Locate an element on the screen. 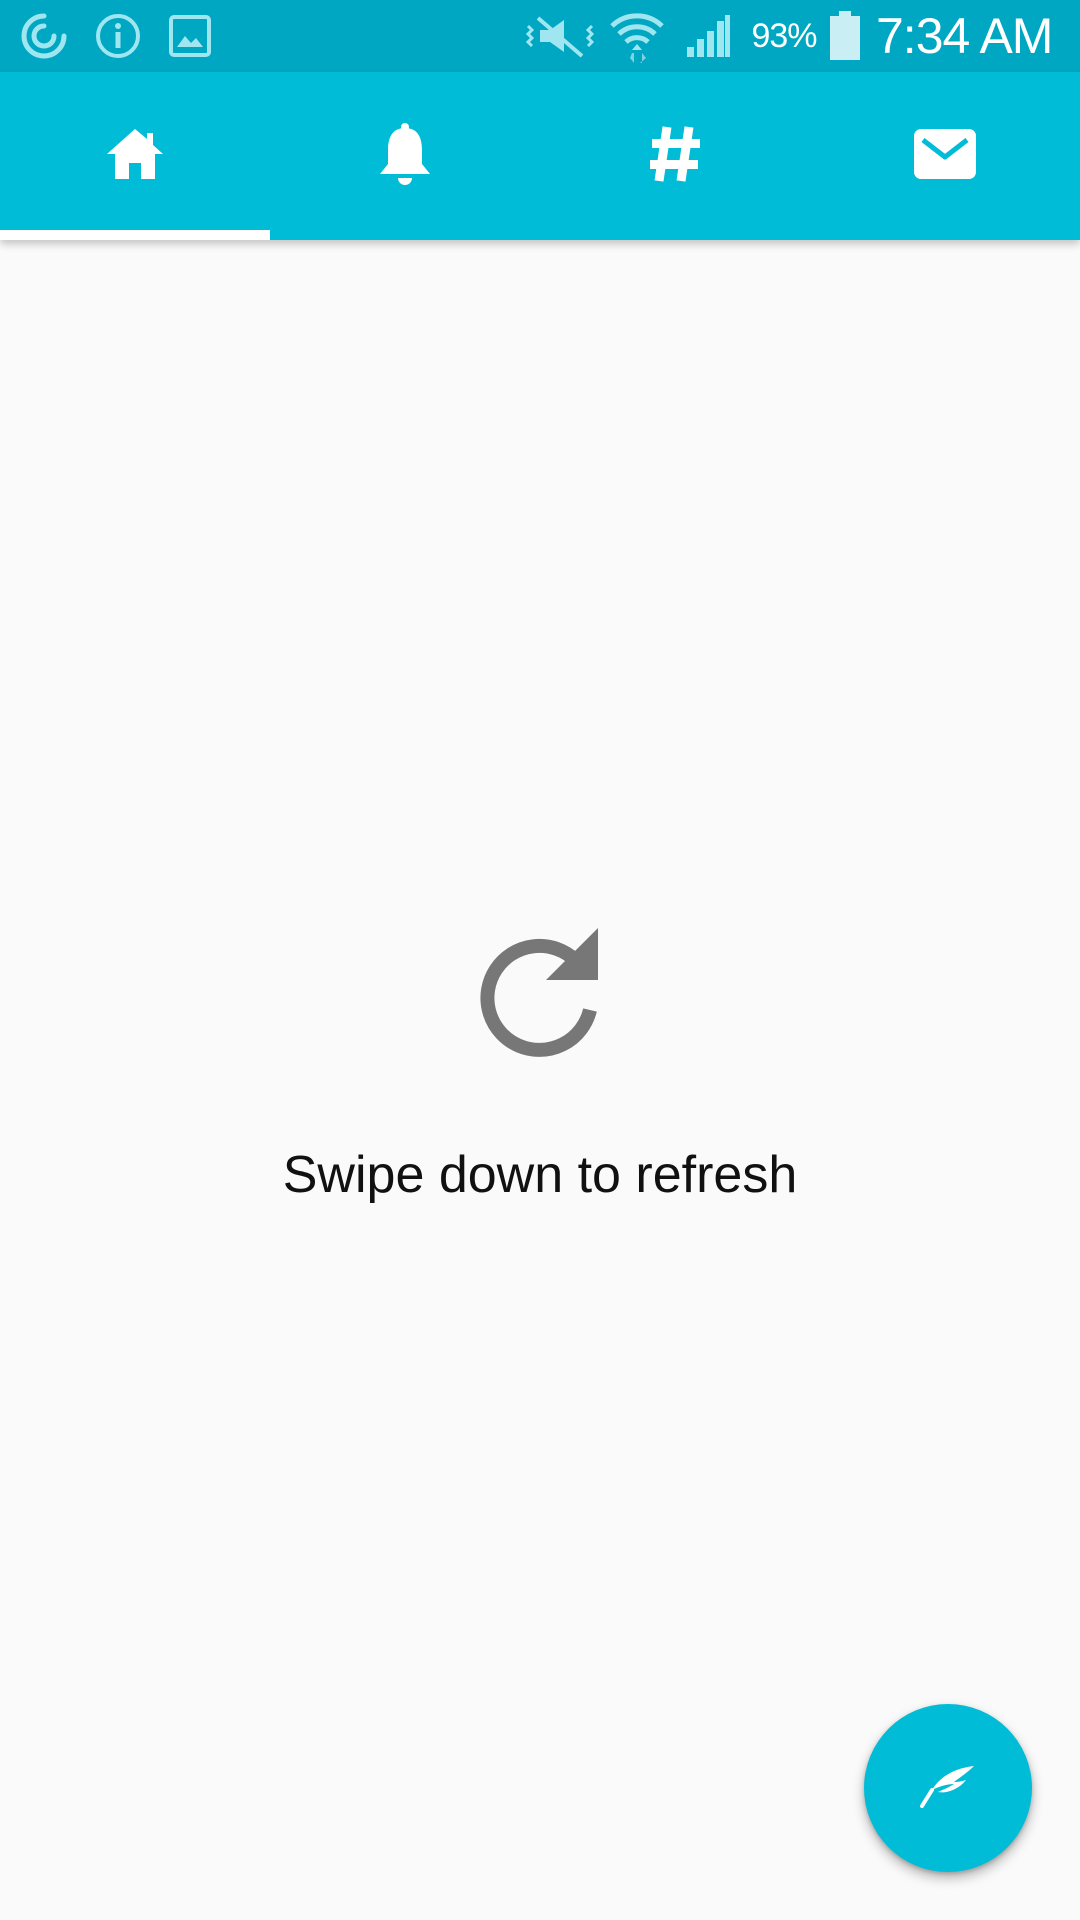 This screenshot has height=1920, width=1080. info-icon is located at coordinates (118, 36).